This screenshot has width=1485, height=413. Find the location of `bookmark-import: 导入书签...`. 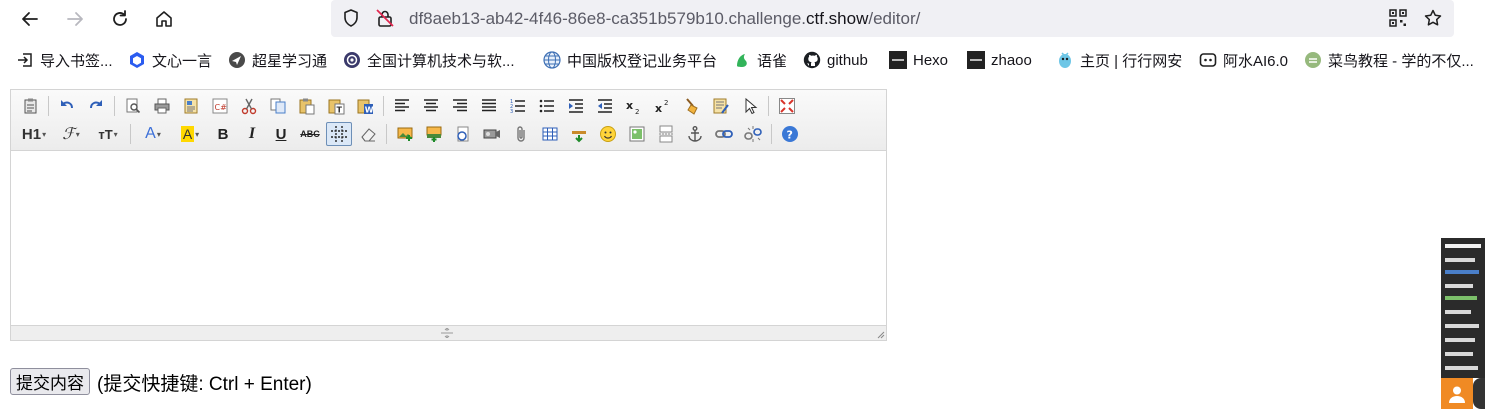

bookmark-import: 导入书签... is located at coordinates (64, 60).